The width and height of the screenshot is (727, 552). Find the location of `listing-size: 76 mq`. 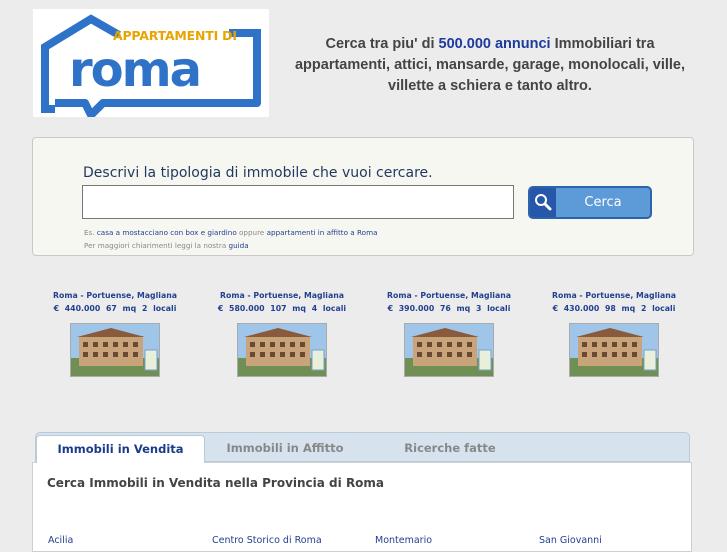

listing-size: 76 mq is located at coordinates (455, 308).